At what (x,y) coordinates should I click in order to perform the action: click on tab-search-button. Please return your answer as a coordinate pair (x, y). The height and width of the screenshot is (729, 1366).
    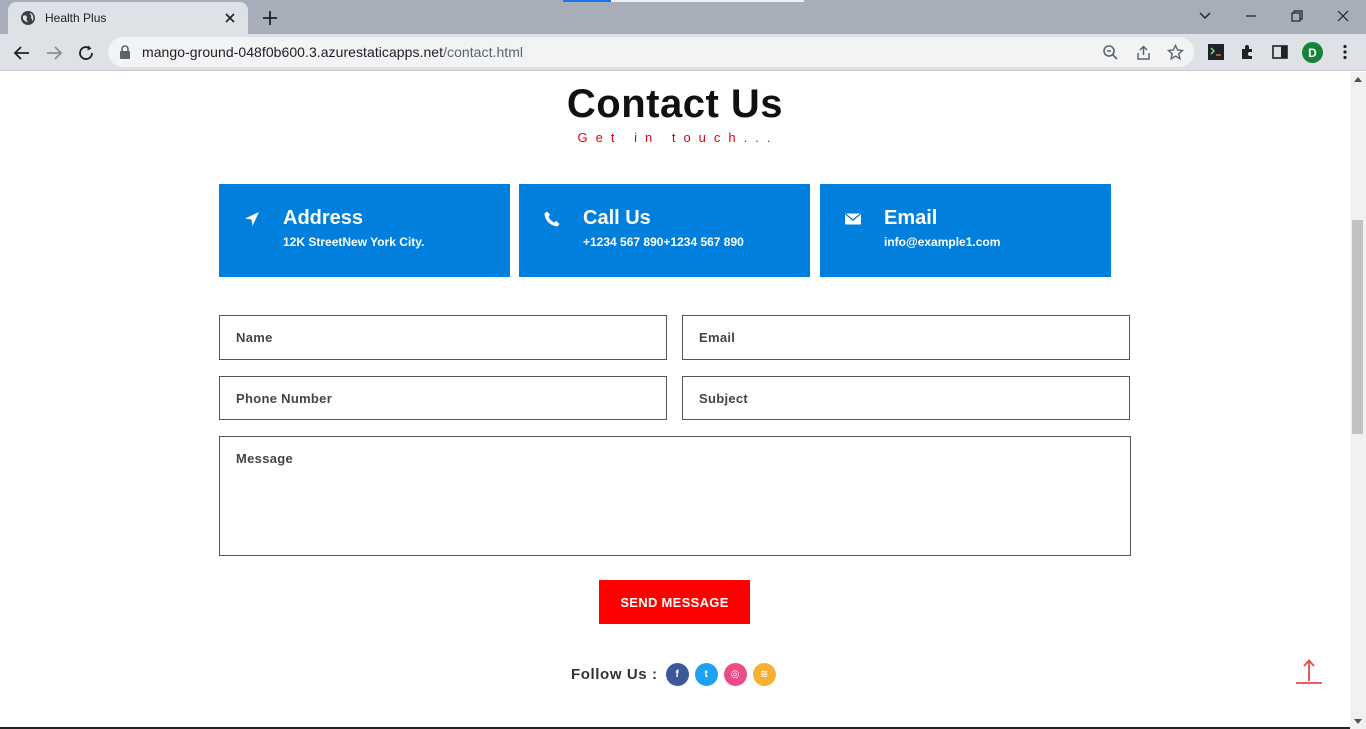
    Looking at the image, I should click on (1205, 16).